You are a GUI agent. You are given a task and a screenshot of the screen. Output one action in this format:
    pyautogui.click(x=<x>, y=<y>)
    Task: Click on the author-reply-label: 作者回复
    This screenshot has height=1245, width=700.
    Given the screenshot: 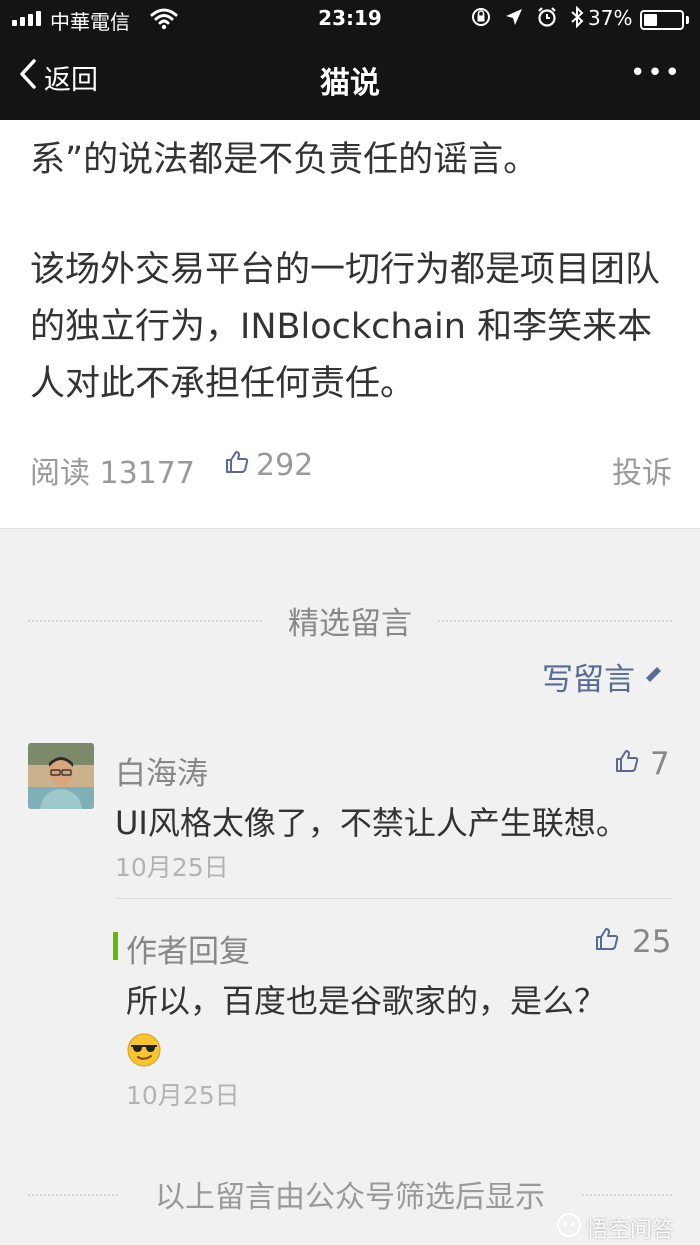 What is the action you would take?
    pyautogui.click(x=188, y=952)
    